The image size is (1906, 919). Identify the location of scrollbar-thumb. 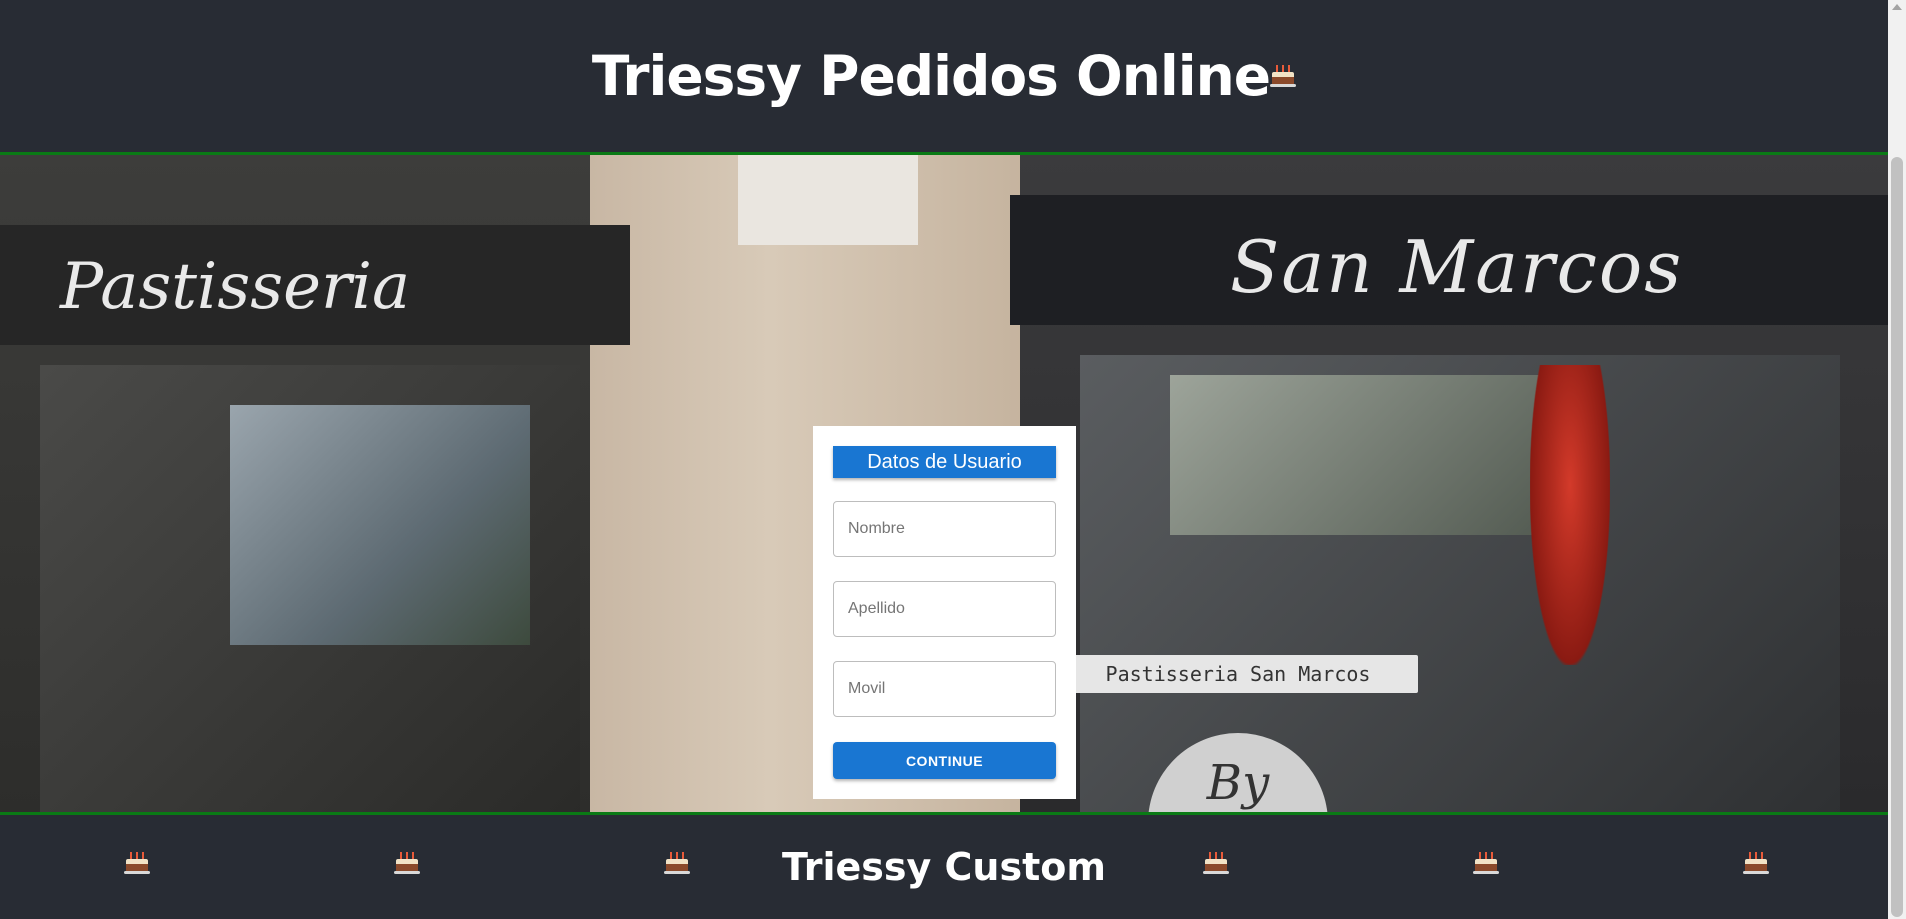
(1897, 537).